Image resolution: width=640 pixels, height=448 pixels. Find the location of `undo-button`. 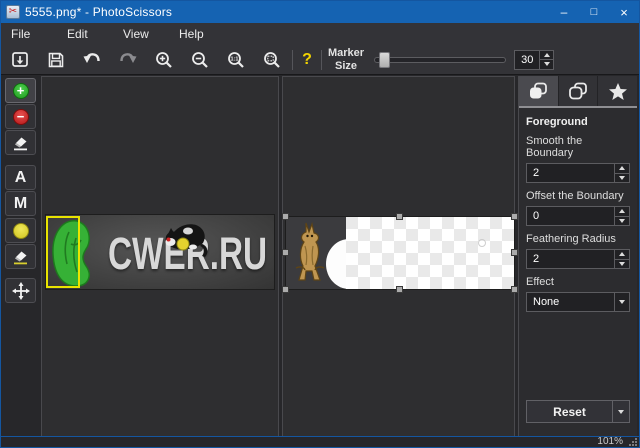

undo-button is located at coordinates (92, 60).